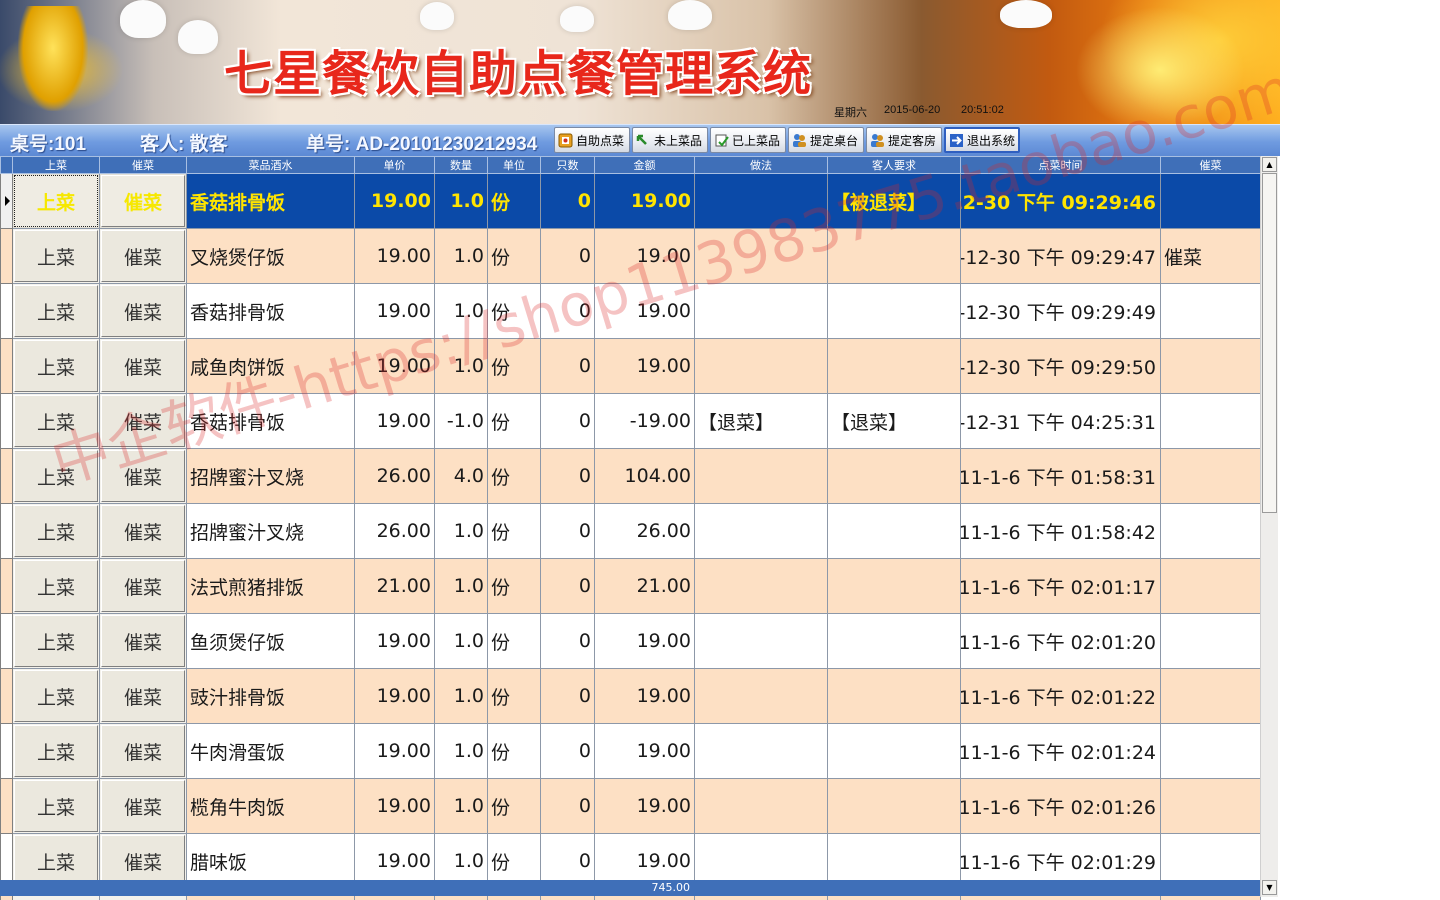  What do you see at coordinates (461, 476) in the screenshot?
I see `quantity: 4.0` at bounding box center [461, 476].